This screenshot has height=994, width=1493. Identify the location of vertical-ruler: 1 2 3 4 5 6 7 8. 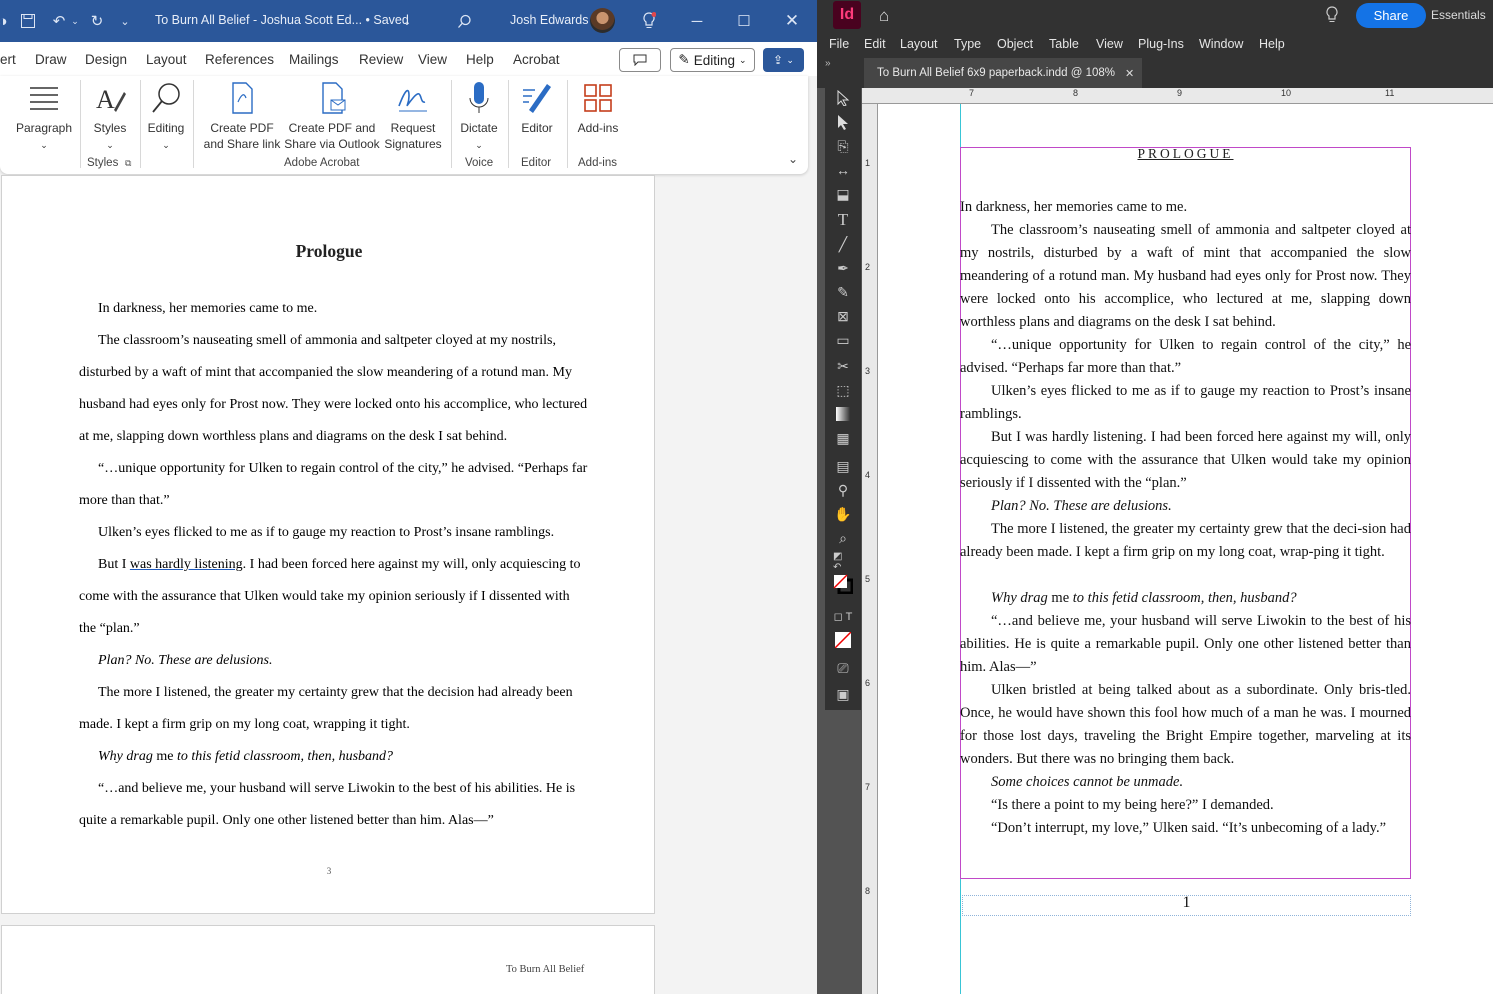
(870, 549).